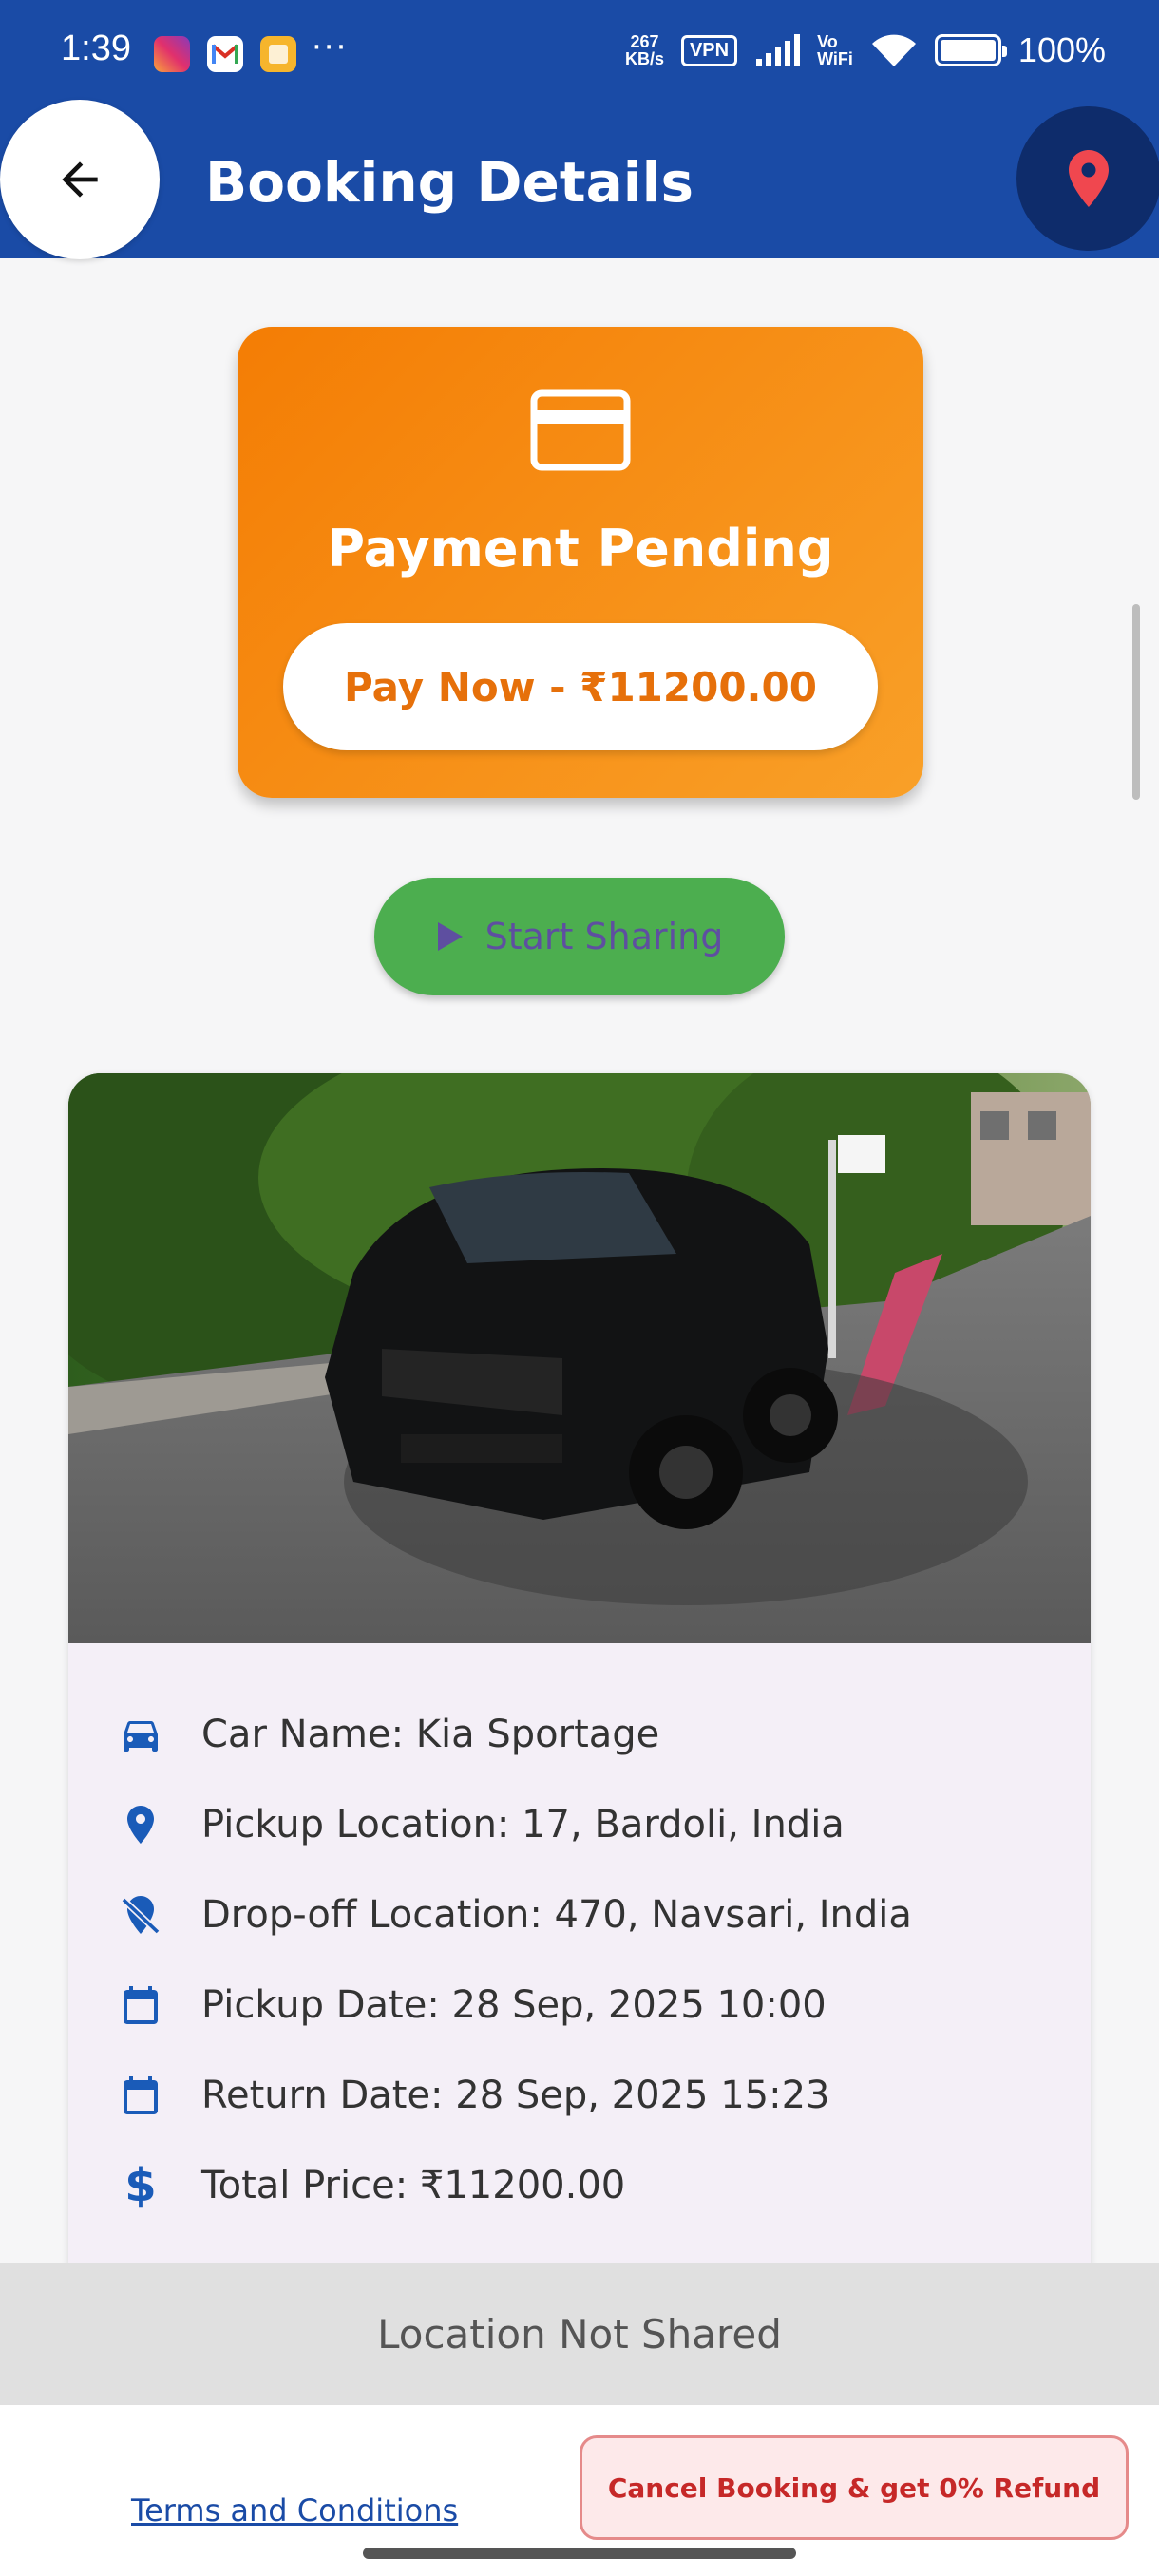 Image resolution: width=1159 pixels, height=2576 pixels. What do you see at coordinates (513, 2005) in the screenshot?
I see `detail-text: Pickup Date: 28 Sep, 2025 10:00` at bounding box center [513, 2005].